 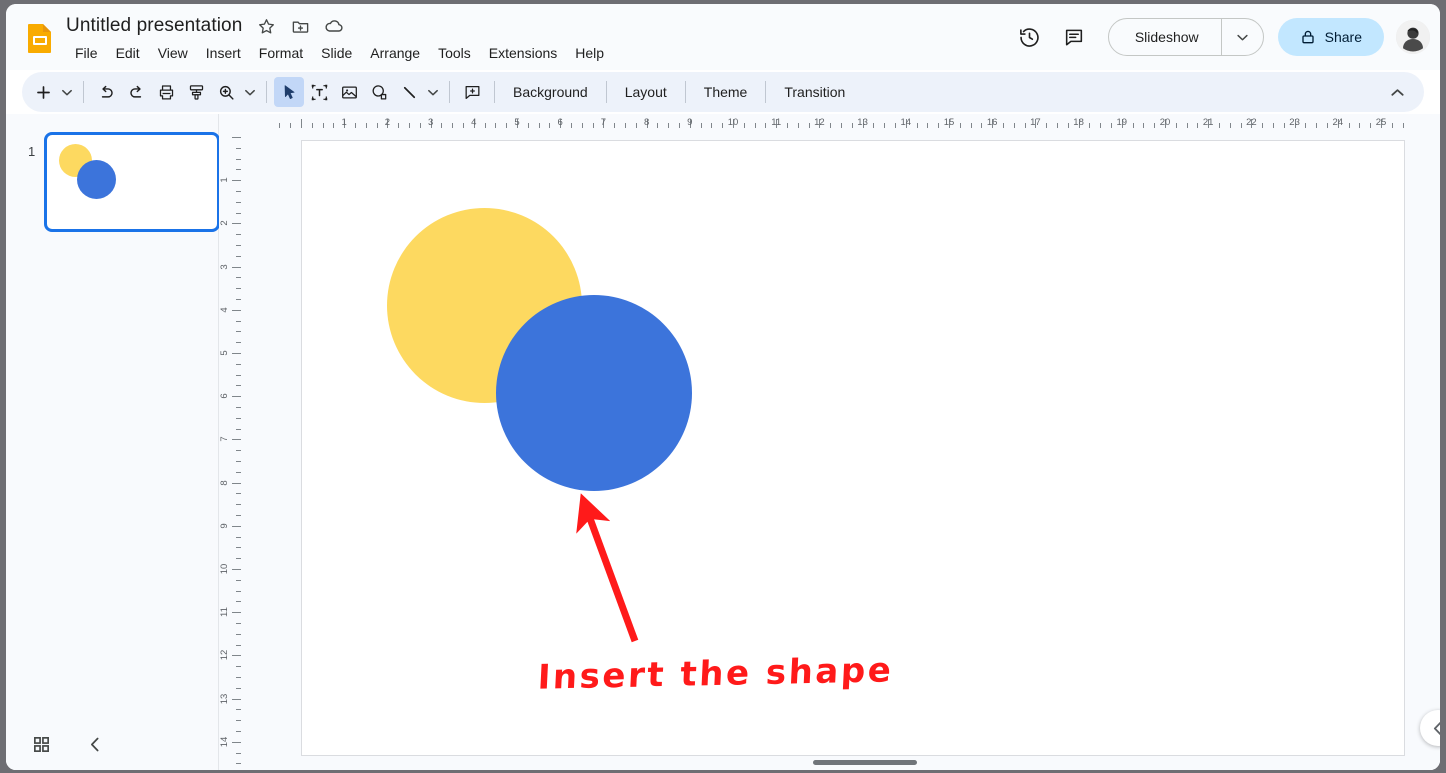 What do you see at coordinates (589, 53) in the screenshot?
I see `menu-help: Help` at bounding box center [589, 53].